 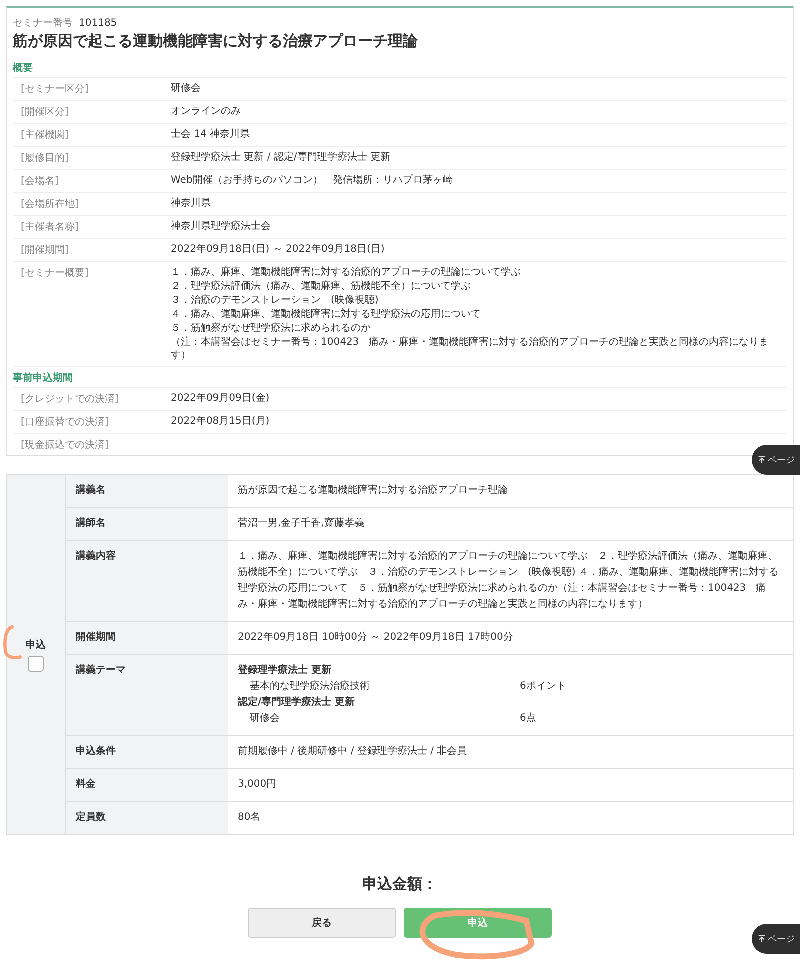 I want to click on field-value: 2022年09月18日(日) ～ 2022年09月18日(日), so click(x=278, y=250).